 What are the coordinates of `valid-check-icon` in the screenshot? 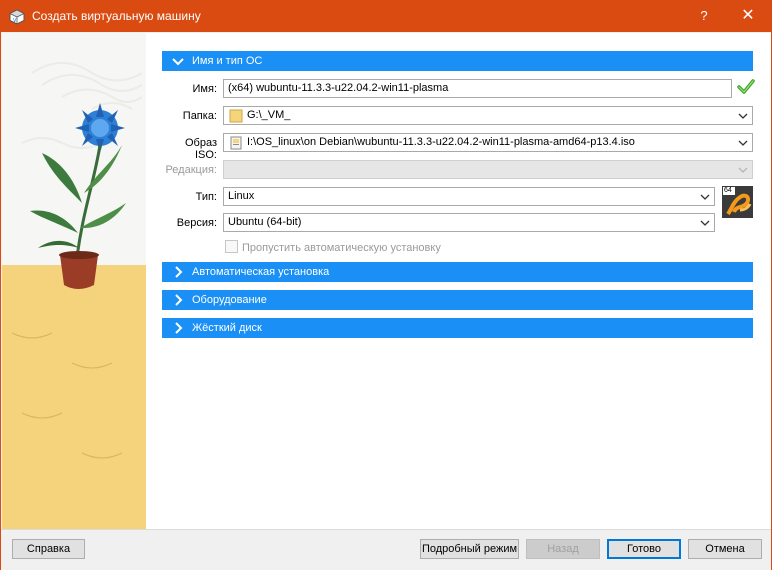 It's located at (746, 86).